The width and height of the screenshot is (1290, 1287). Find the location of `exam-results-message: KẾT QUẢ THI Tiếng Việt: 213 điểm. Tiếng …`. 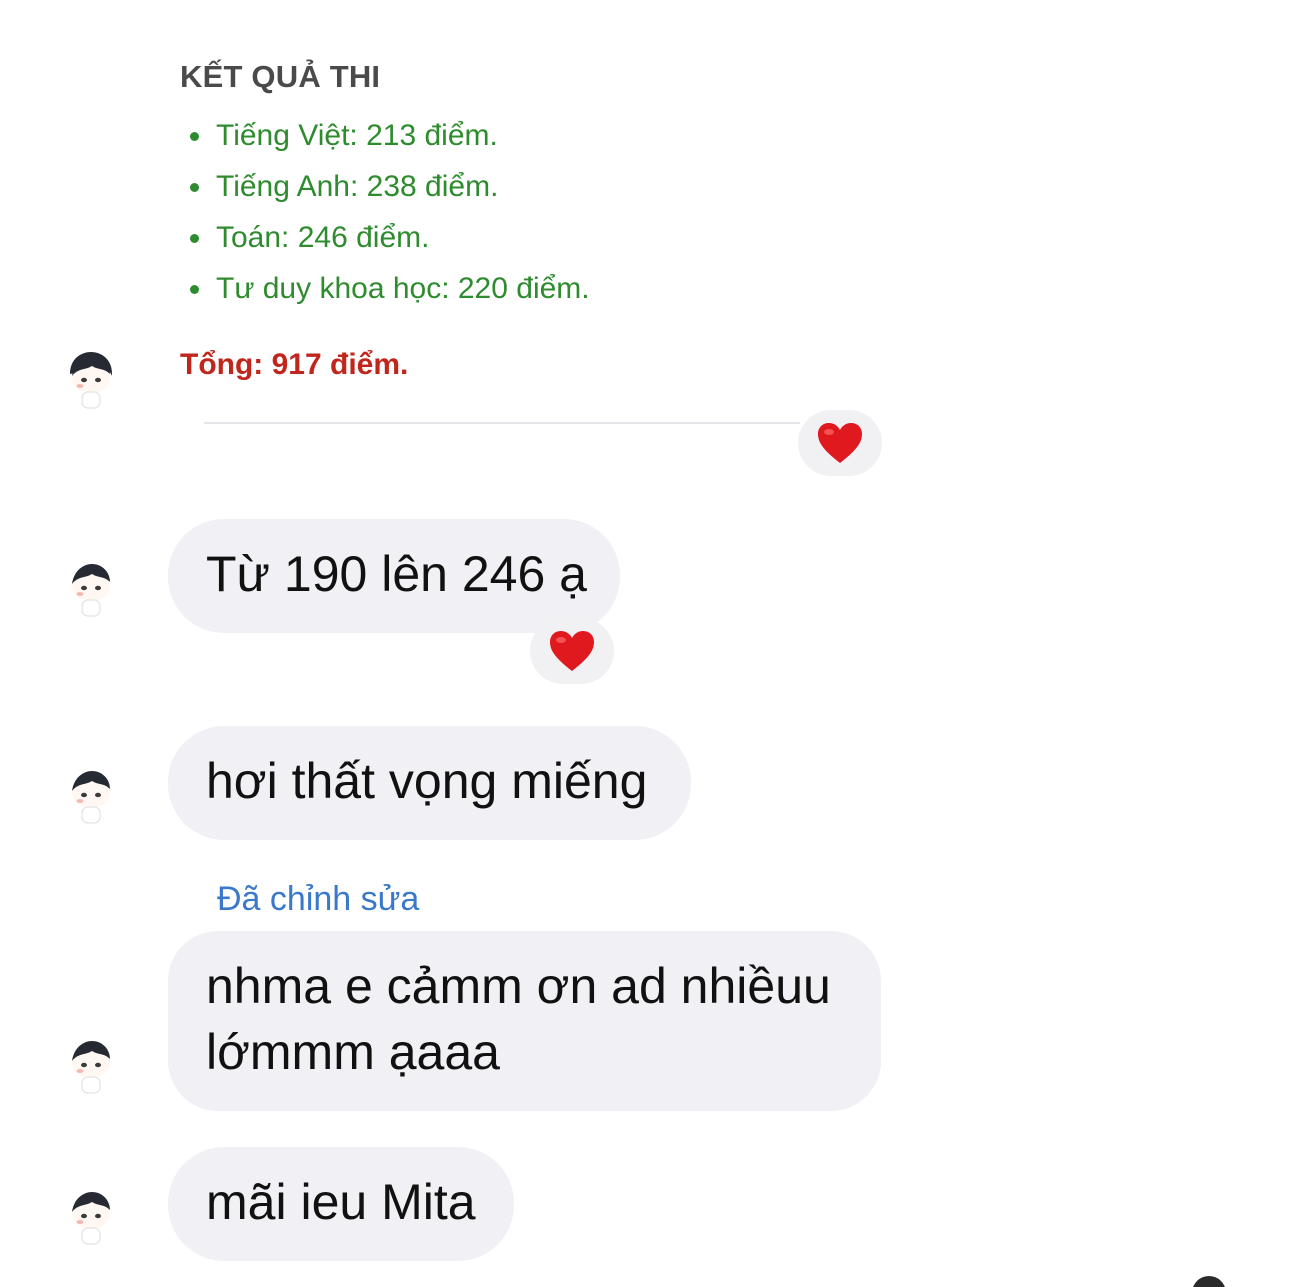

exam-results-message: KẾT QUẢ THI Tiếng Việt: 213 điểm. Tiếng … is located at coordinates (490, 241).